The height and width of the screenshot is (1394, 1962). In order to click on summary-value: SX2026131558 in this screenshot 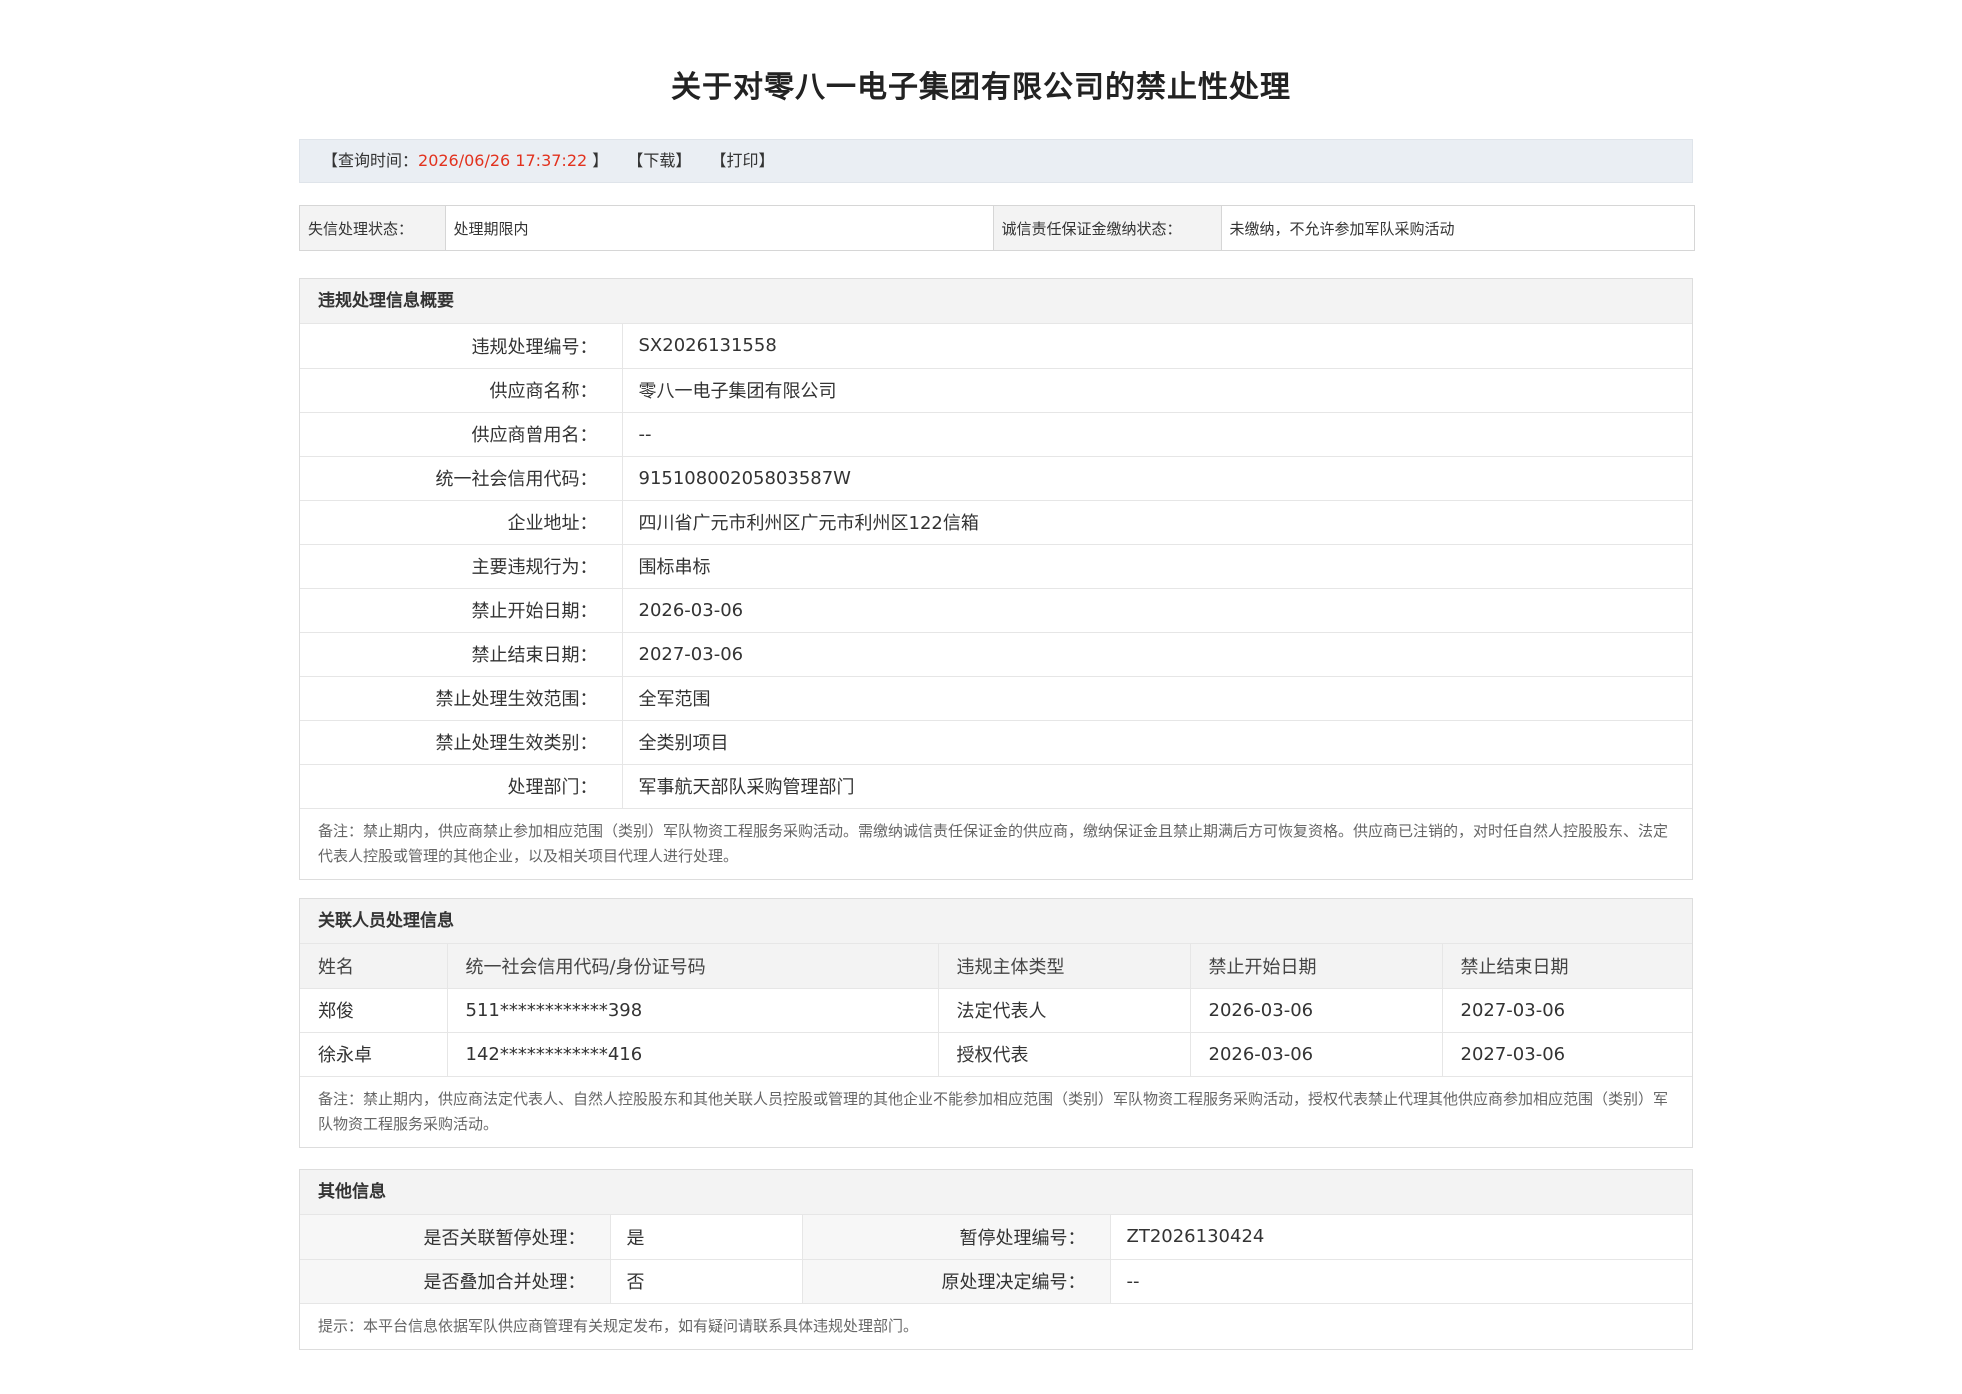, I will do `click(1157, 346)`.